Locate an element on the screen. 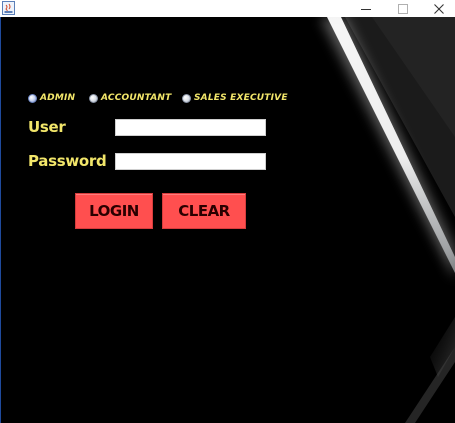 Image resolution: width=455 pixels, height=423 pixels. minimize-icon is located at coordinates (366, 9).